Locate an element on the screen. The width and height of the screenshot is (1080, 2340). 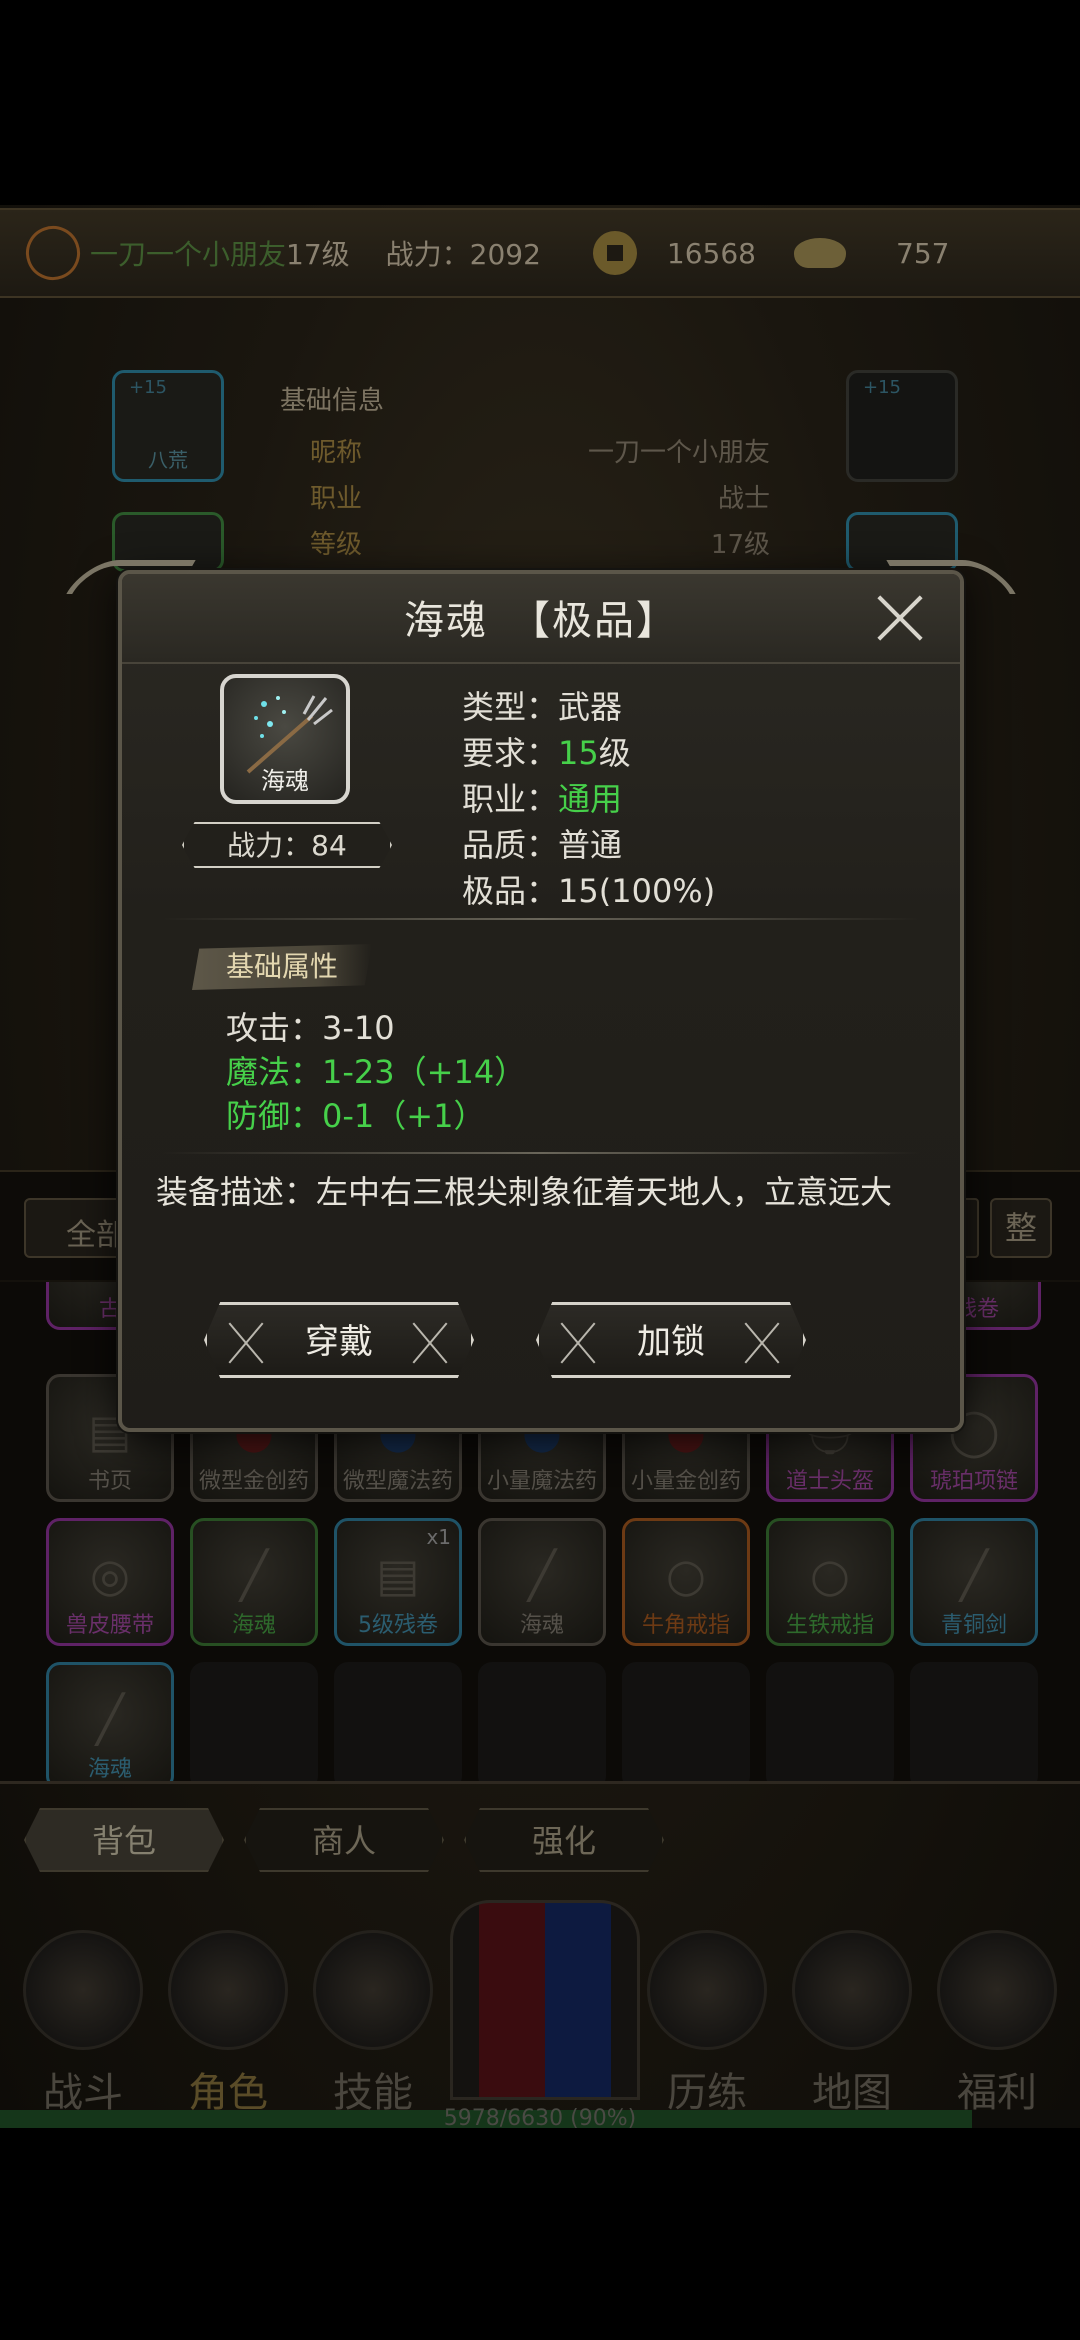
info-row-class: 职业 战士 is located at coordinates (540, 499).